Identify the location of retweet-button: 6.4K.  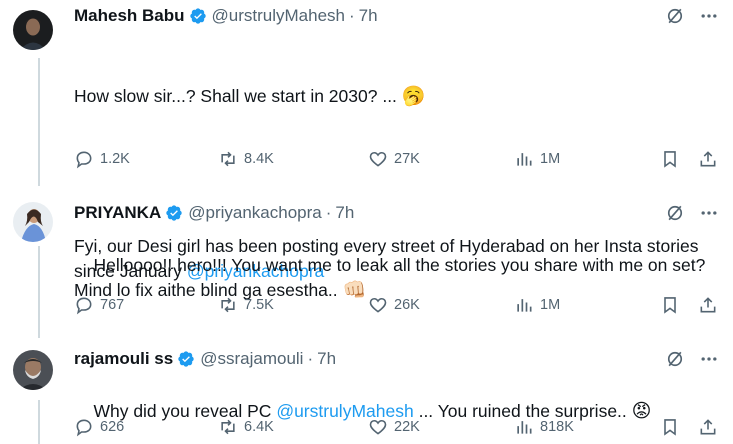
(246, 427).